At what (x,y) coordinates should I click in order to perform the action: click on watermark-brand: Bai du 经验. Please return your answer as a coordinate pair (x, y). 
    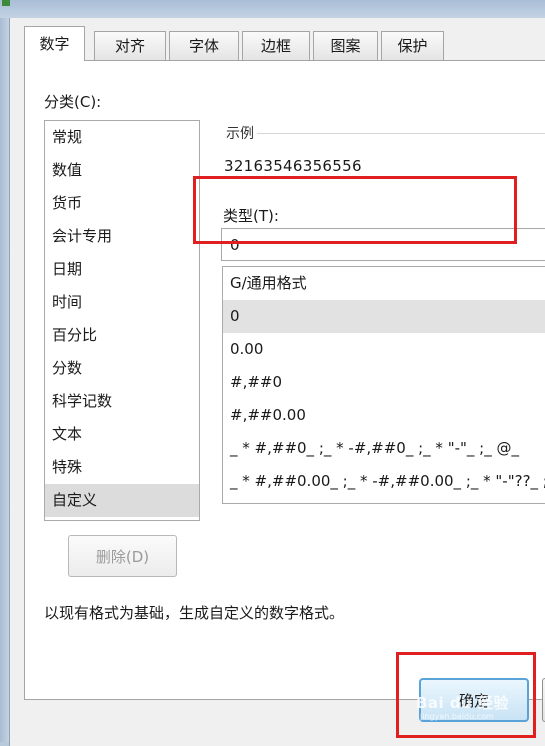
    Looking at the image, I should click on (463, 703).